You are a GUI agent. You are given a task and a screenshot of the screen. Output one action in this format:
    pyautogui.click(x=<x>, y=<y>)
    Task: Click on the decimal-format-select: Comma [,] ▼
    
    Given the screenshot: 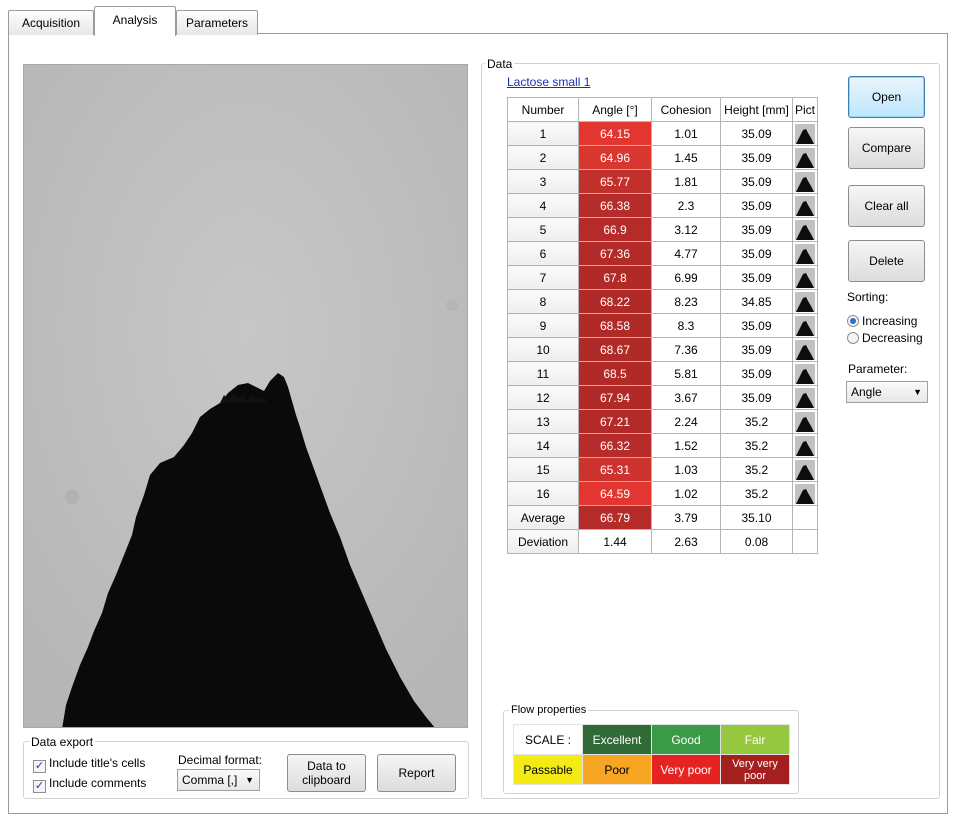 What is the action you would take?
    pyautogui.click(x=218, y=780)
    